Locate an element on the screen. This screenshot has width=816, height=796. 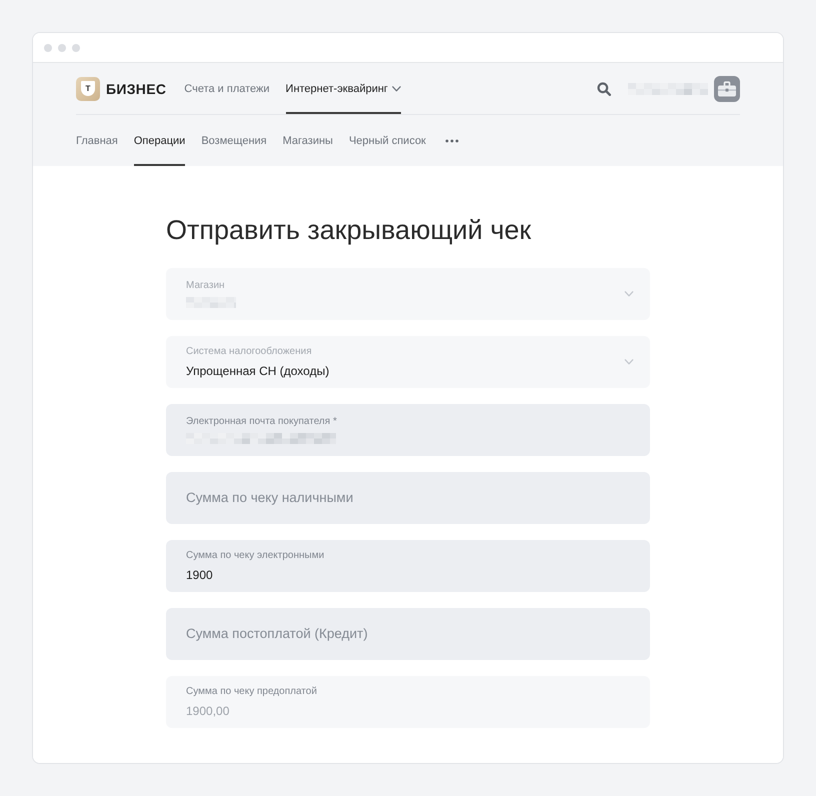
section-tab: Возмещения is located at coordinates (234, 140).